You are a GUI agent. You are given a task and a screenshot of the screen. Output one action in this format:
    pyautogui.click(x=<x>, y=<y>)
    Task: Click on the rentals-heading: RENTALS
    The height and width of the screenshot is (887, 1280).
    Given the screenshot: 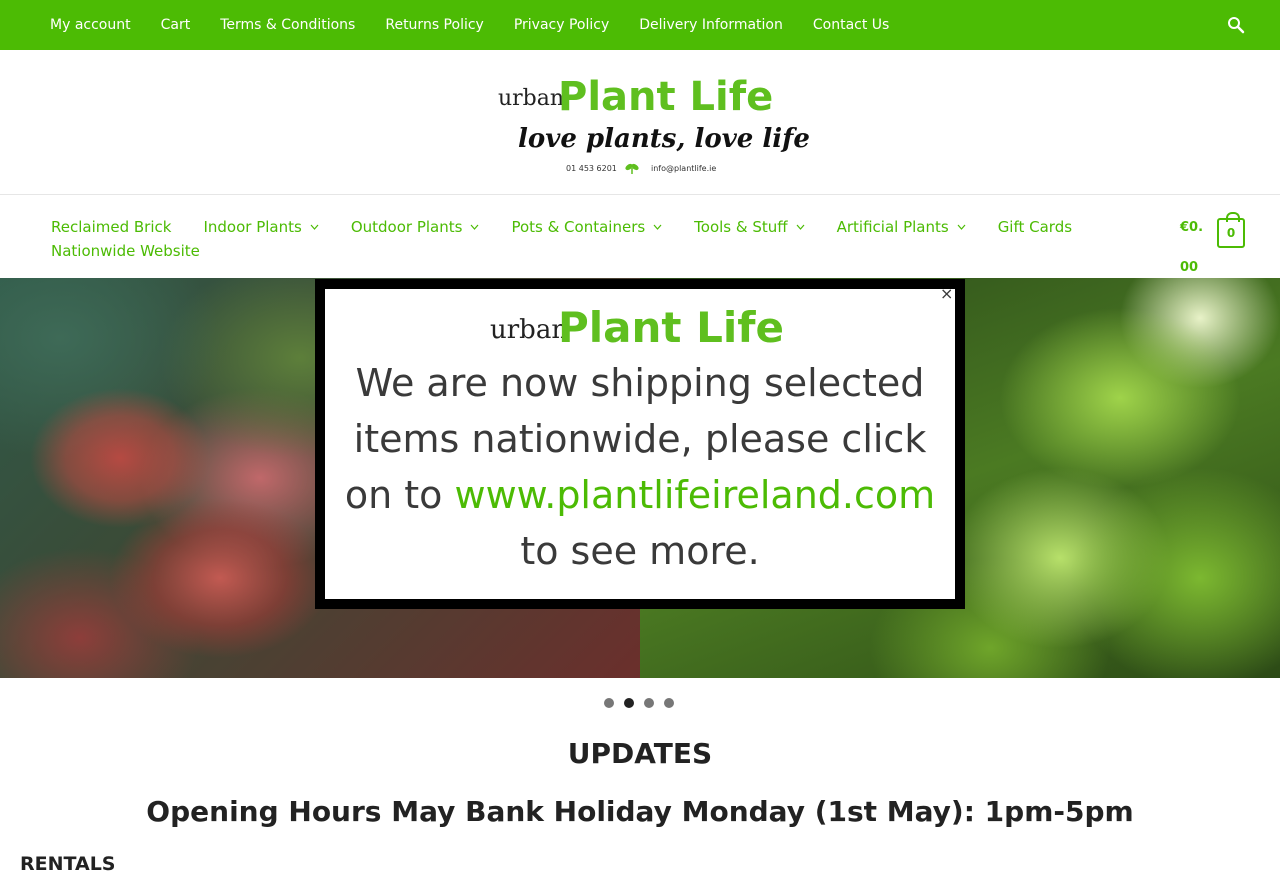 What is the action you would take?
    pyautogui.click(x=68, y=864)
    